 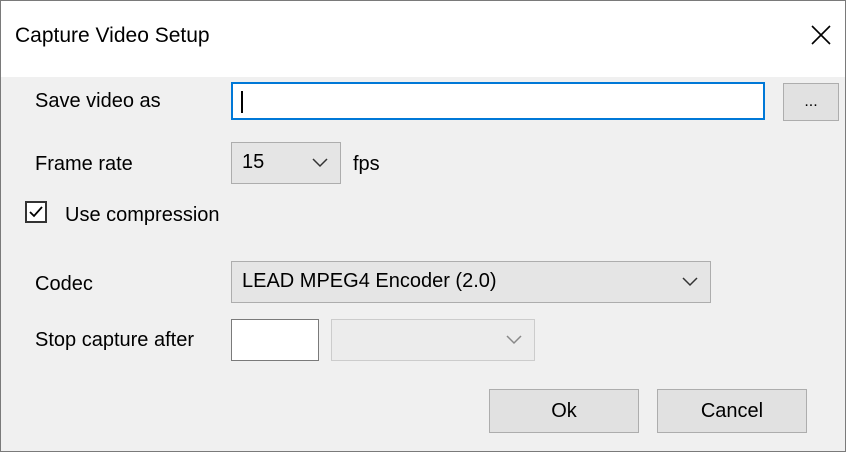 What do you see at coordinates (242, 102) in the screenshot?
I see `text-caret` at bounding box center [242, 102].